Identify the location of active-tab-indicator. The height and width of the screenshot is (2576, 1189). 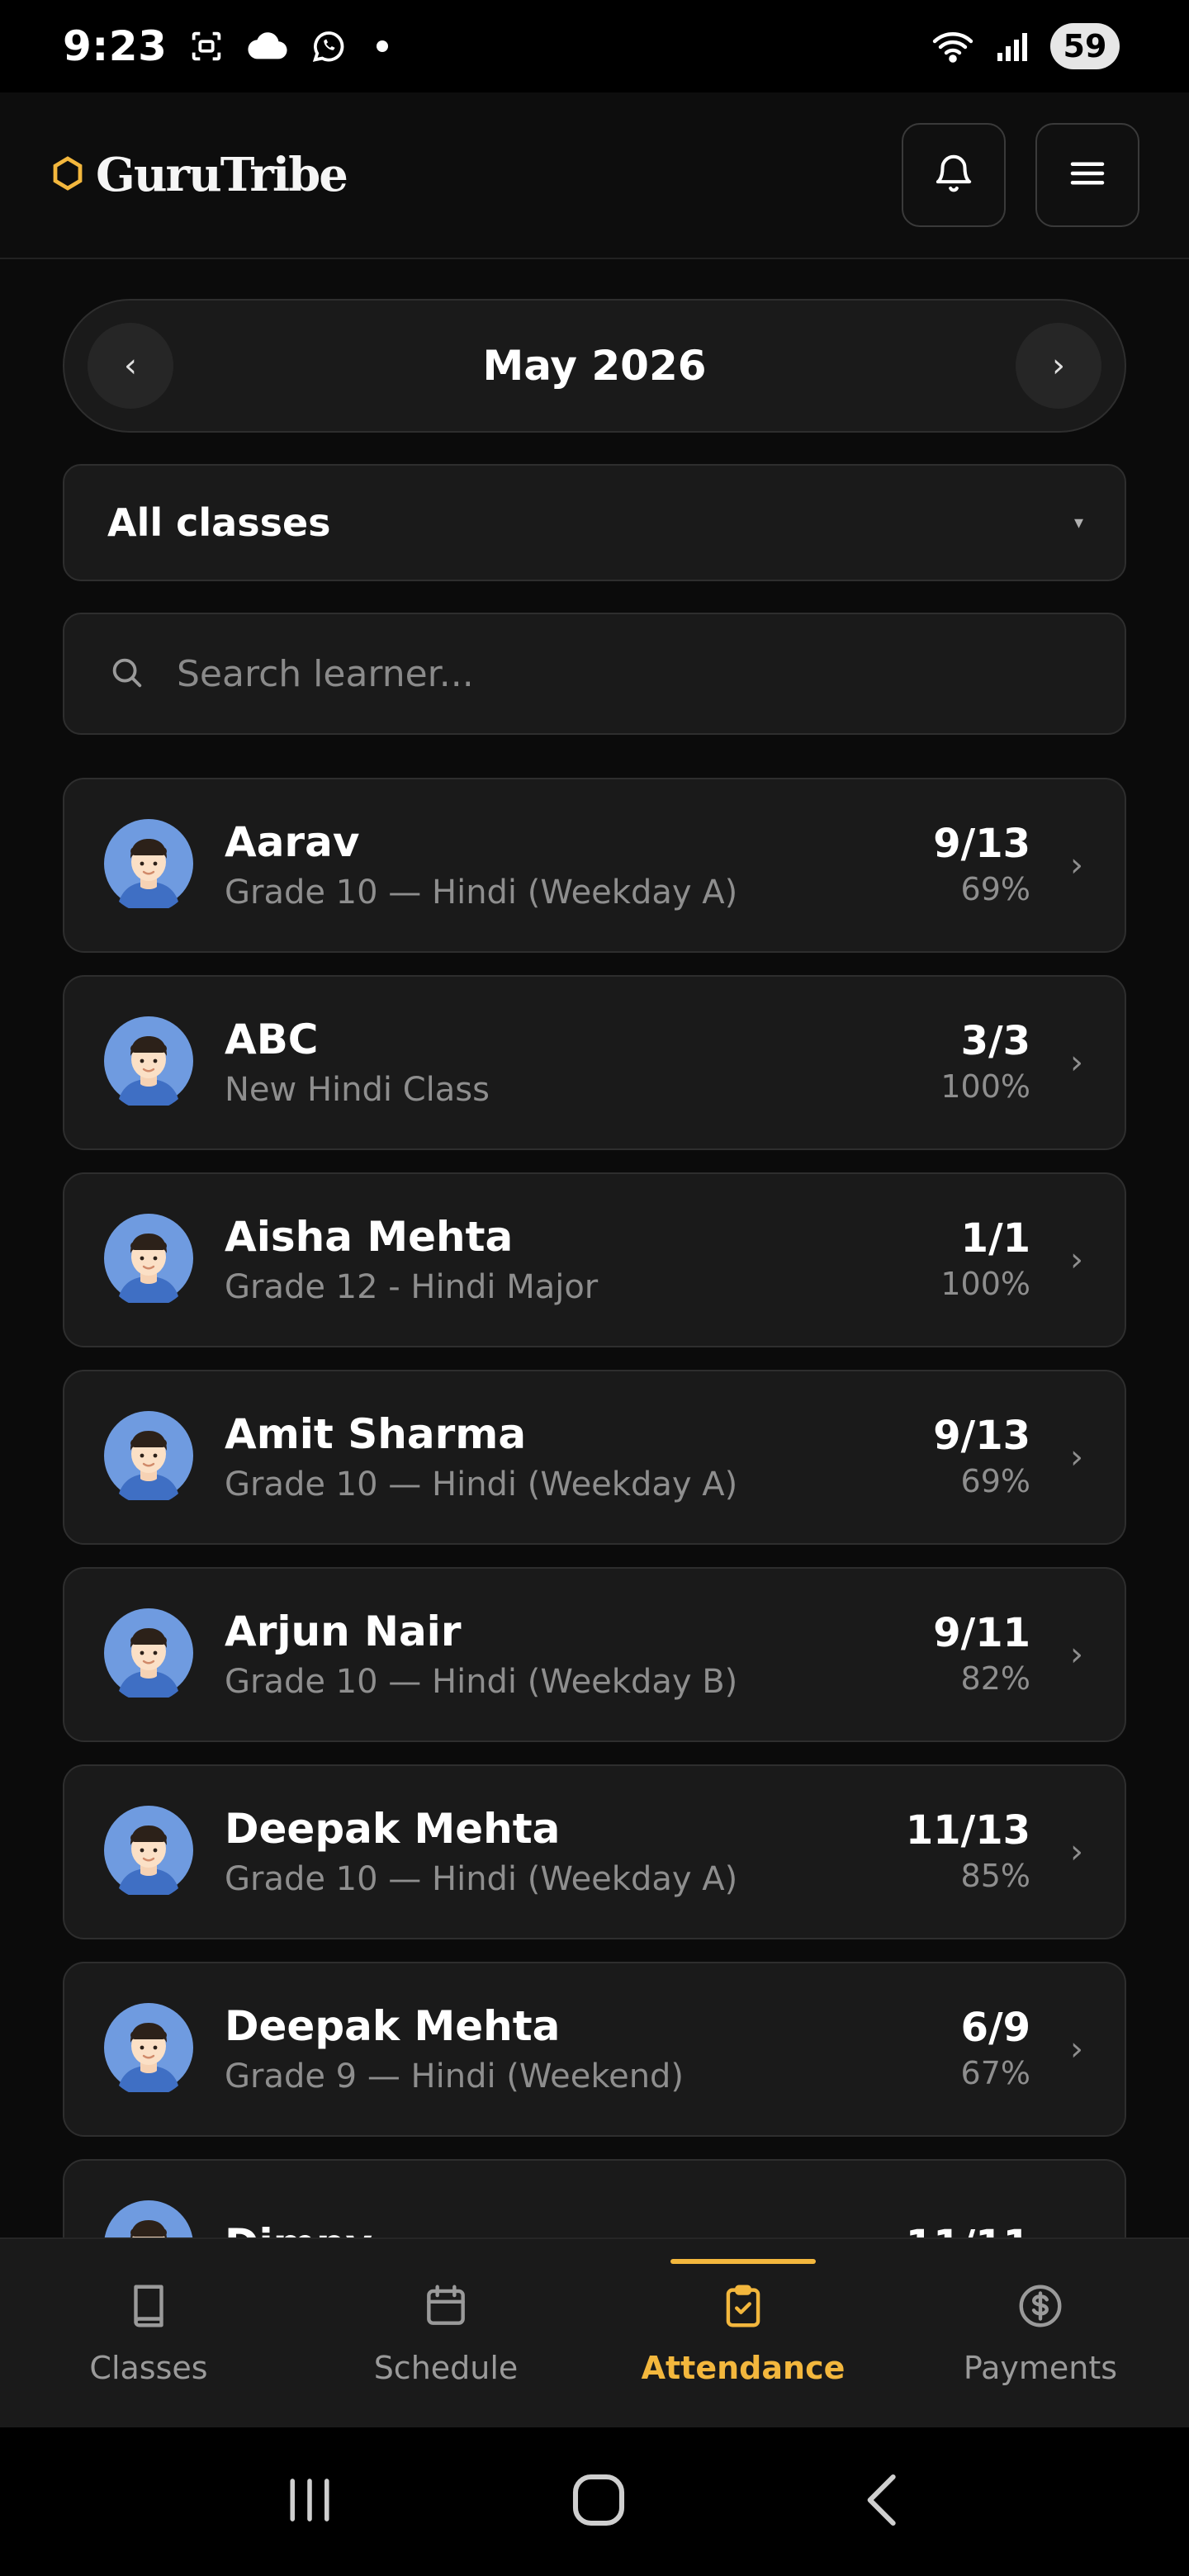
(743, 2261).